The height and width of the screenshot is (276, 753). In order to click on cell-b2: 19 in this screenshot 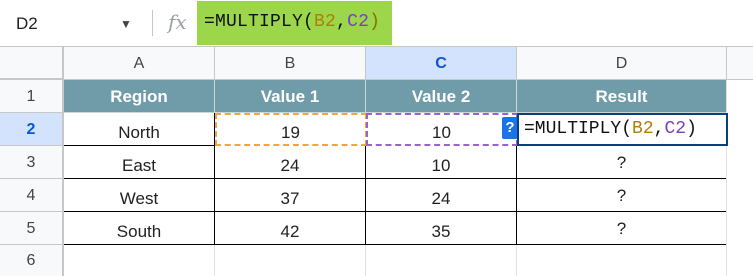, I will do `click(290, 129)`.